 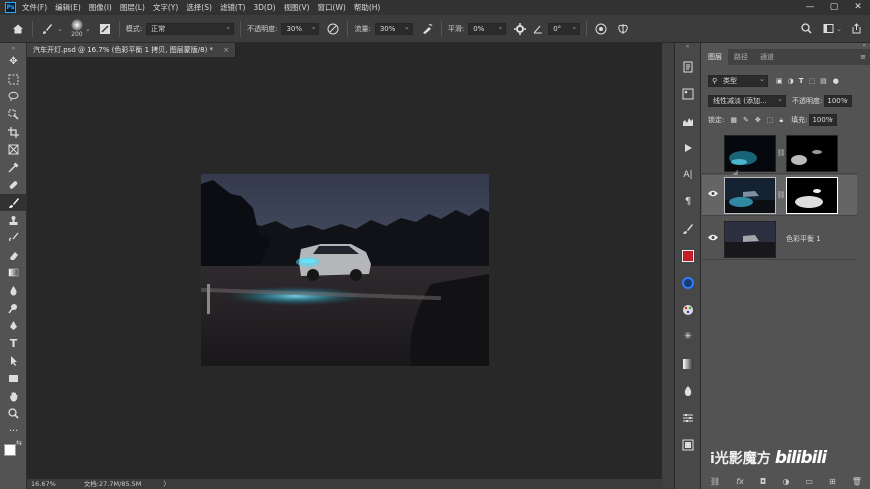 I want to click on filter-adjustment-icon: ◑, so click(x=791, y=81).